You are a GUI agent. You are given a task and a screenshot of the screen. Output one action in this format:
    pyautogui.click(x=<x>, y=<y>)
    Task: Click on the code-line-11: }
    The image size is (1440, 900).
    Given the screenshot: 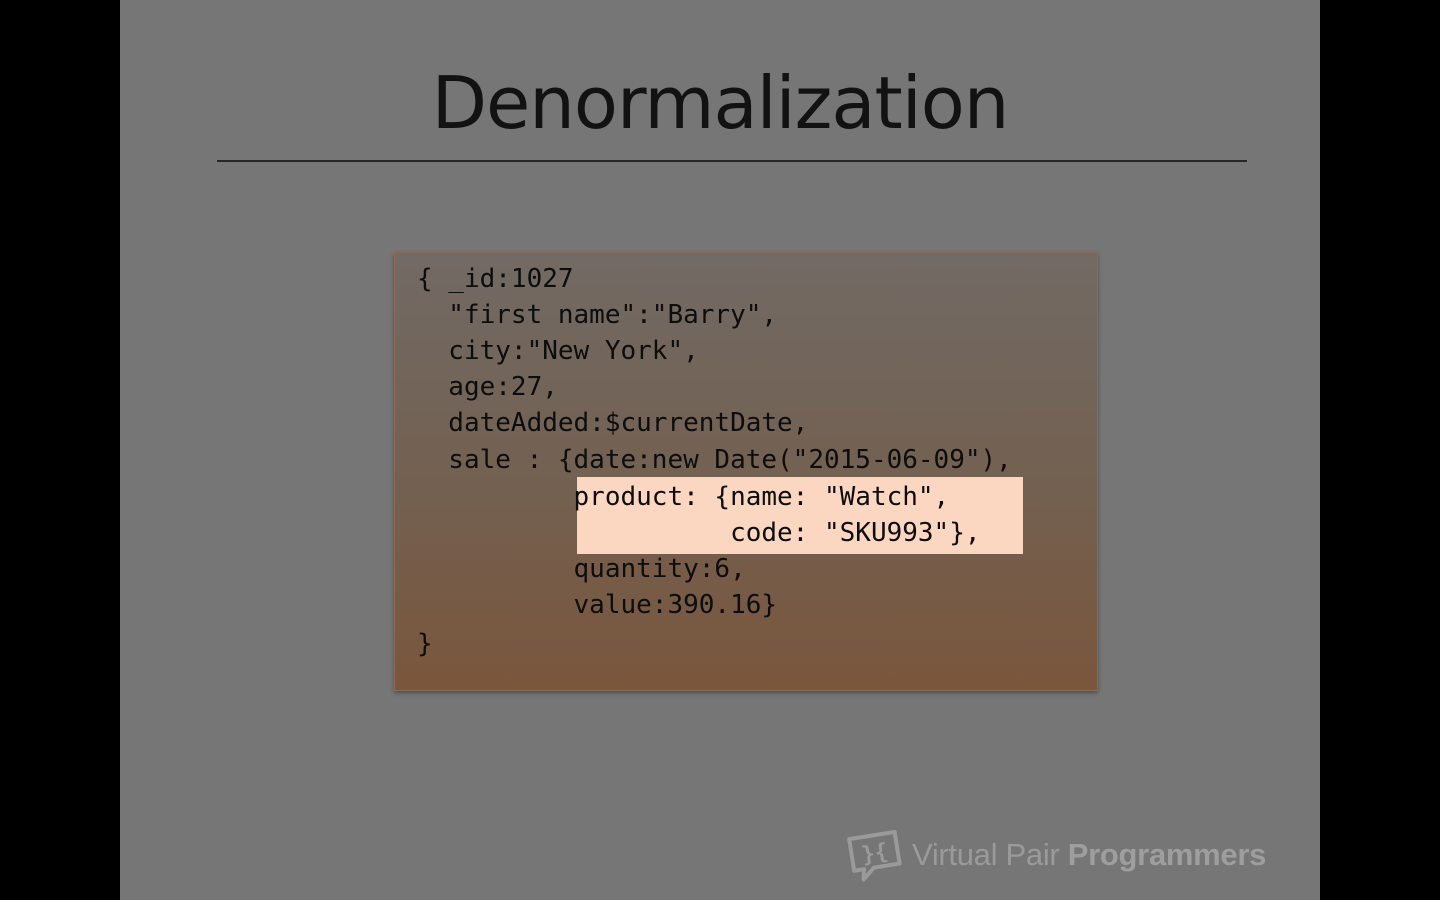 What is the action you would take?
    pyautogui.click(x=425, y=644)
    